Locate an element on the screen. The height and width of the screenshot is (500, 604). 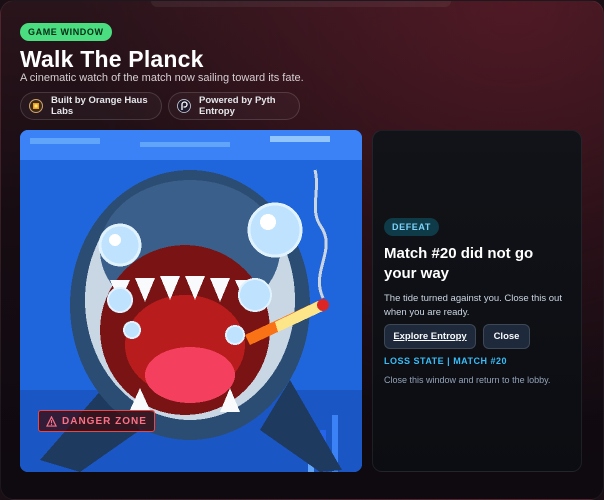
orange-haus-logo-icon is located at coordinates (36, 106).